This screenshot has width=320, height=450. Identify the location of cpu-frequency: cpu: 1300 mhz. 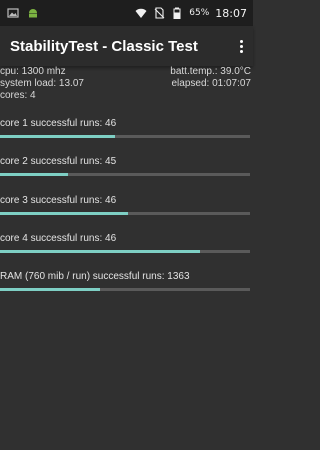
(33, 71).